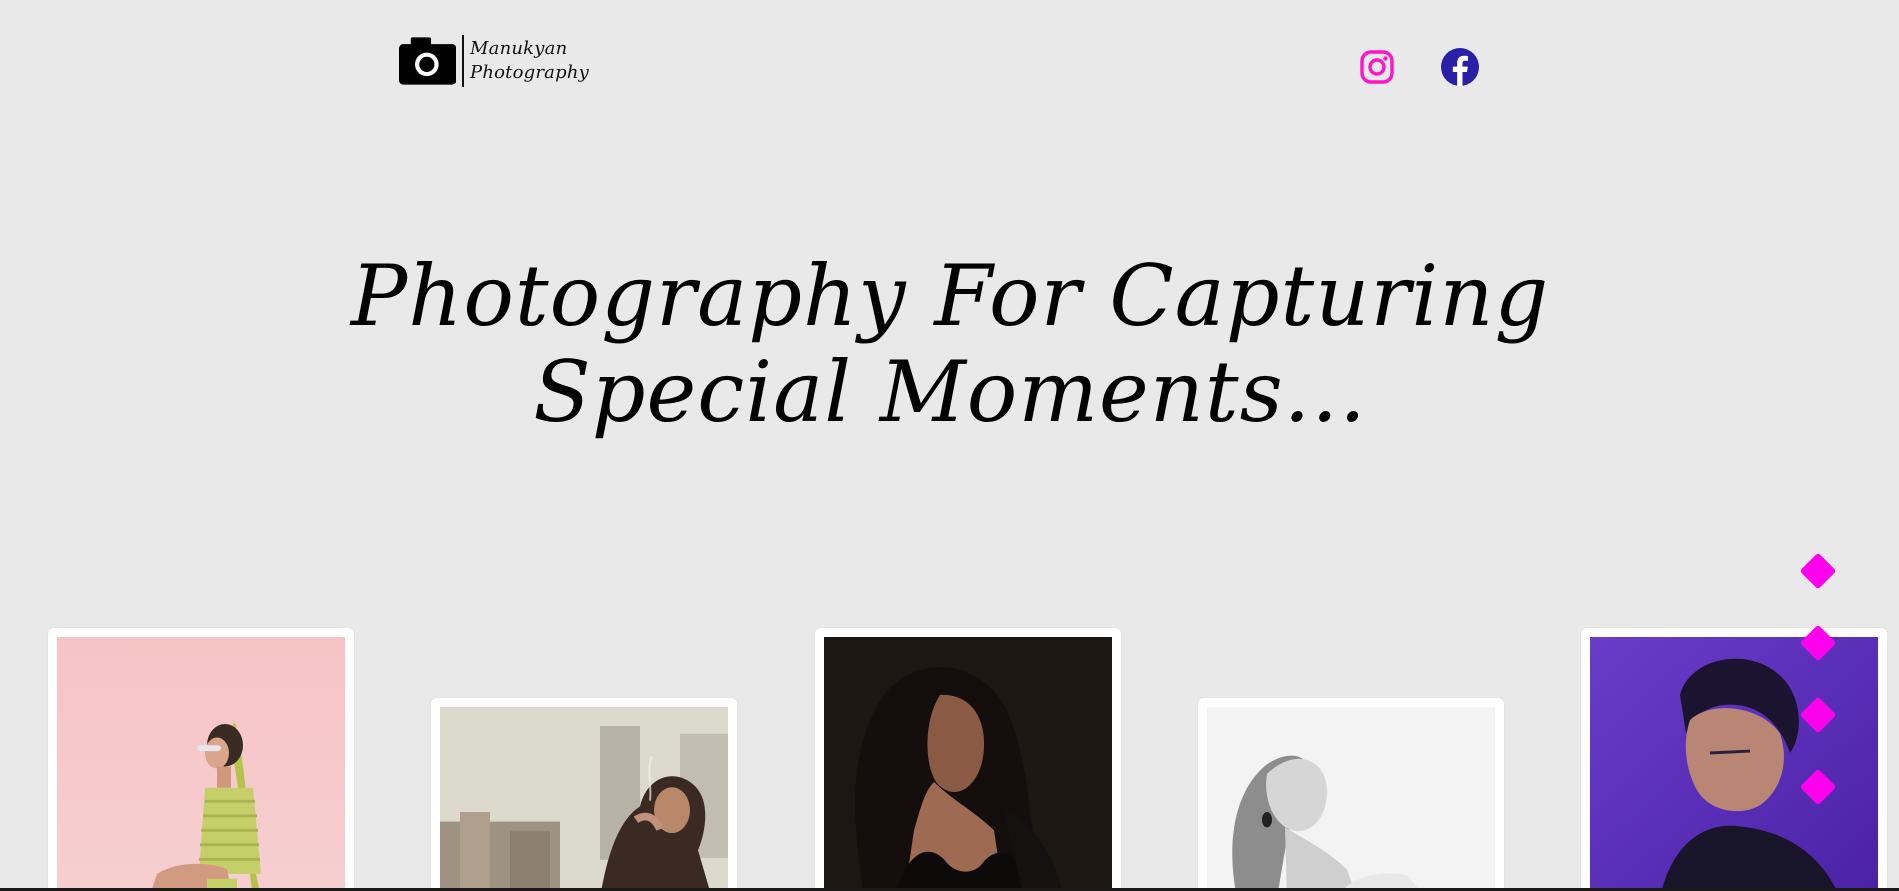 The height and width of the screenshot is (891, 1899). Describe the element at coordinates (428, 61) in the screenshot. I see `camera-icon` at that location.